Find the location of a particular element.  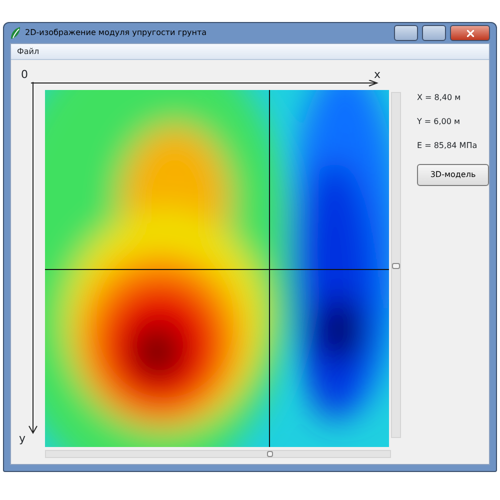

horizontal-slider is located at coordinates (218, 454).